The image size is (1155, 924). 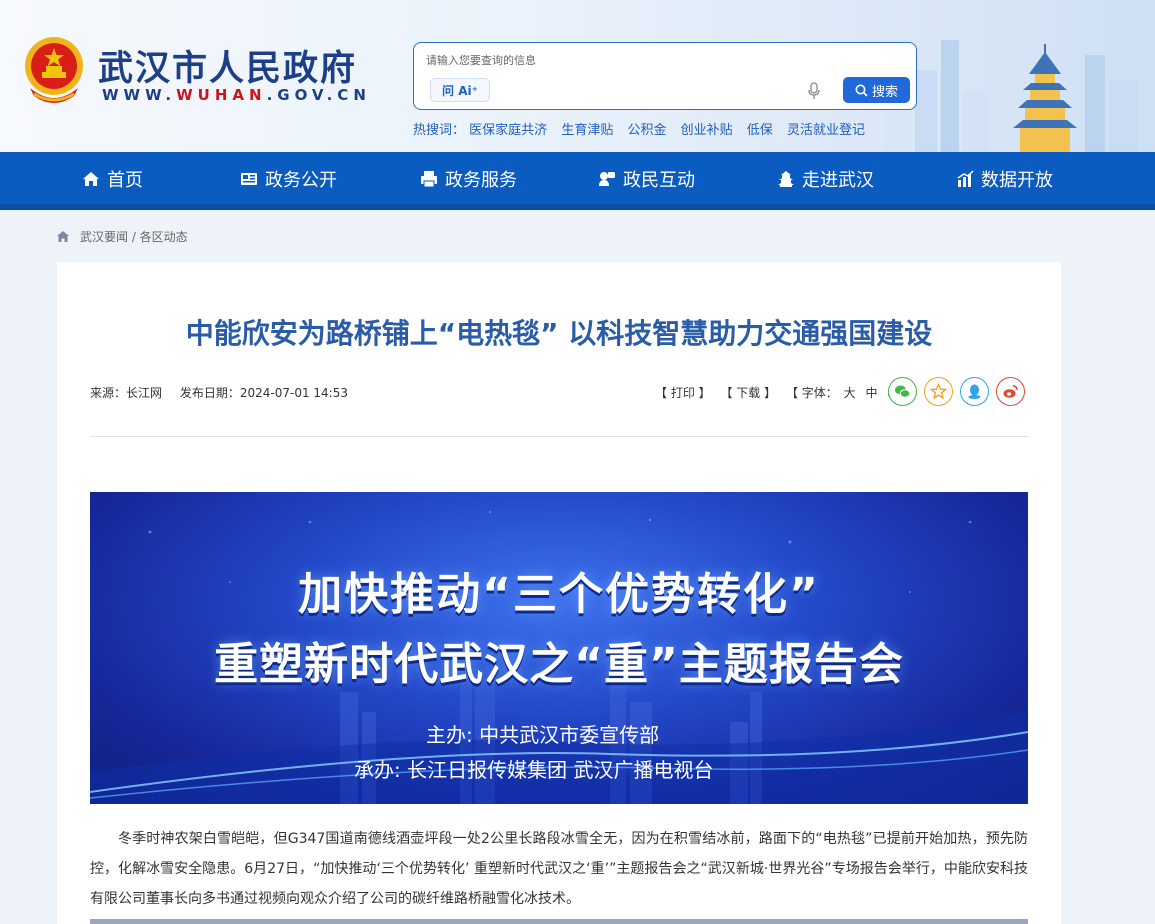 I want to click on article-tools: 【 打印 】 【 下载 】 【 字体： 大 中 小 】, so click(x=791, y=392).